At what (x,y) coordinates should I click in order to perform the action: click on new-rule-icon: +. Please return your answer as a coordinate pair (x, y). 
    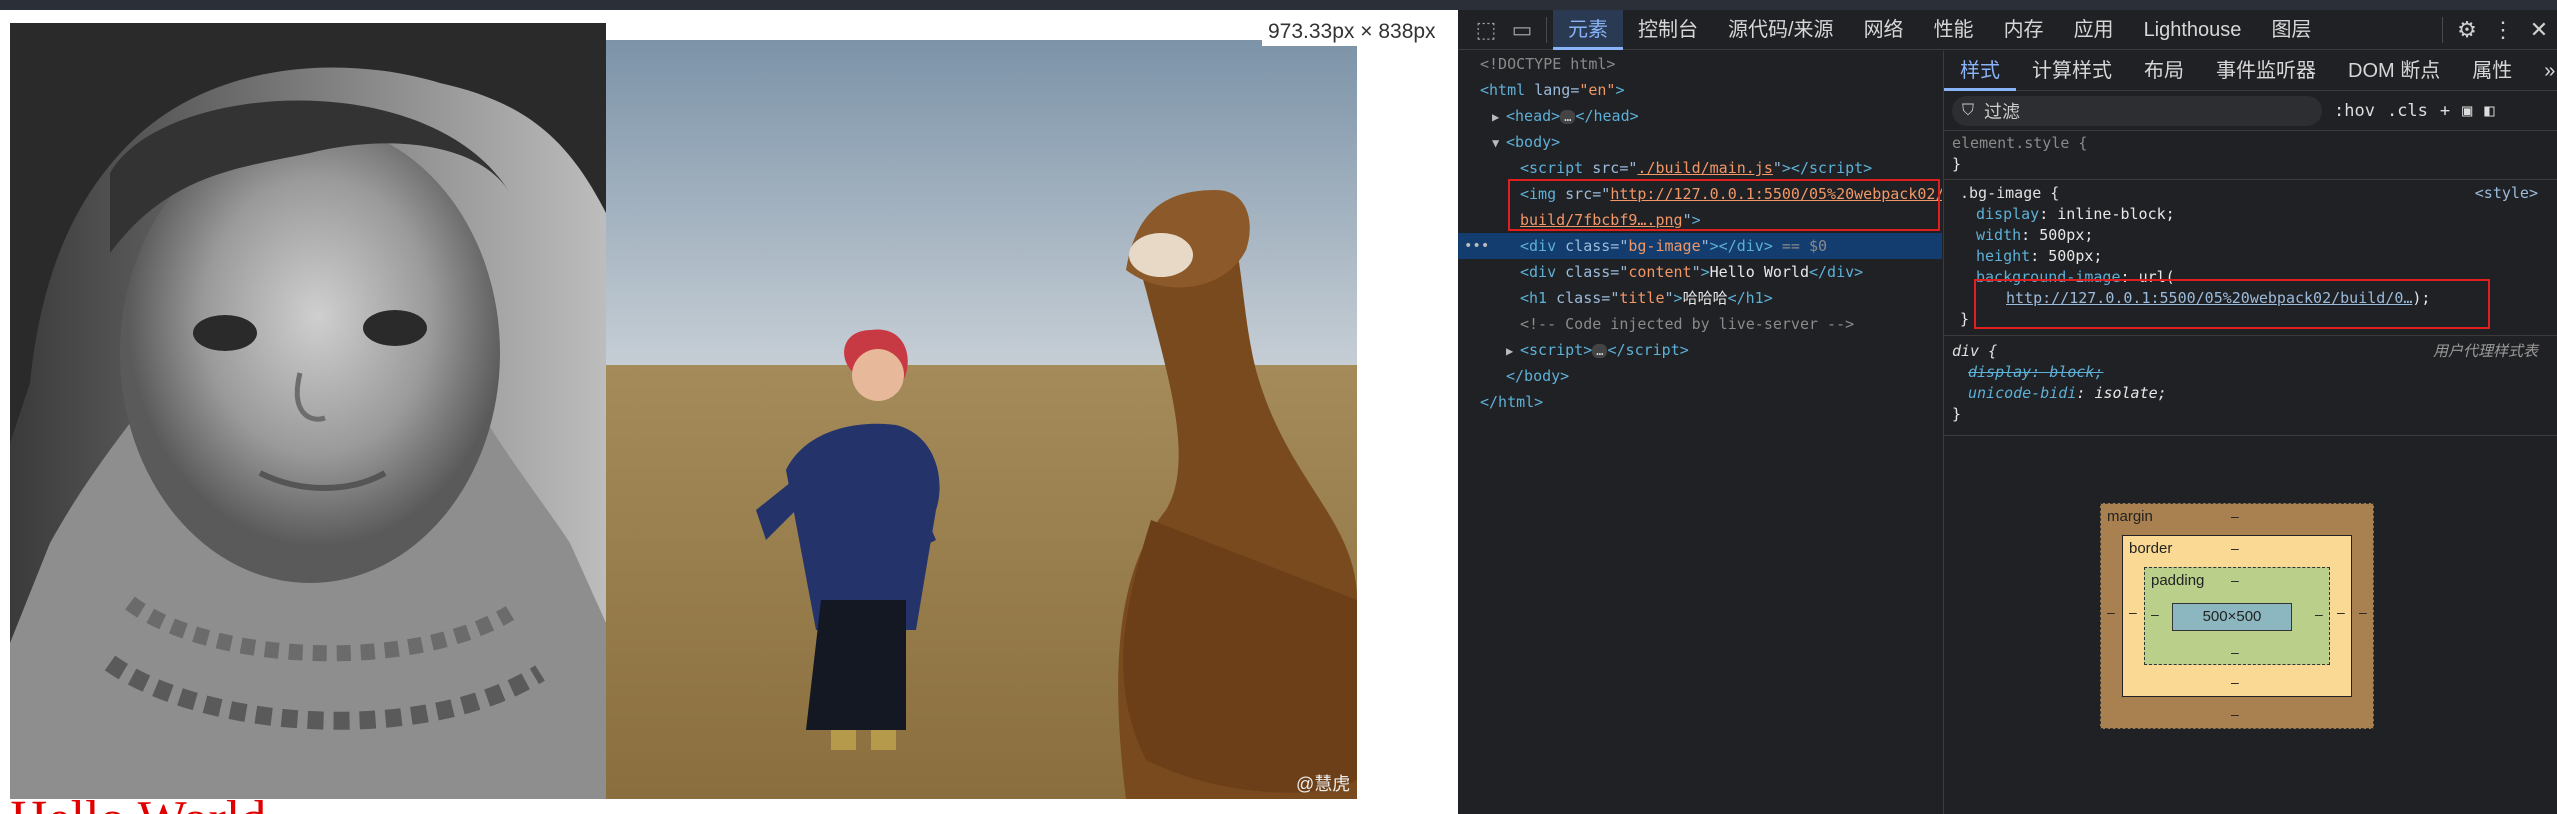
    Looking at the image, I should click on (2445, 111).